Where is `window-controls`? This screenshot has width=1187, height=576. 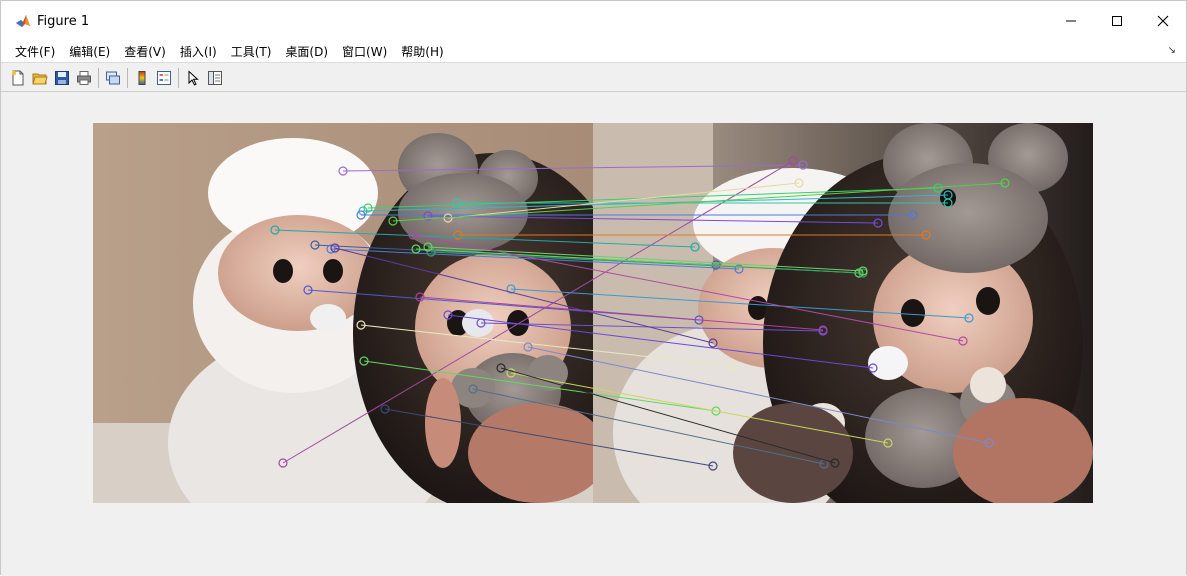
window-controls is located at coordinates (1117, 21).